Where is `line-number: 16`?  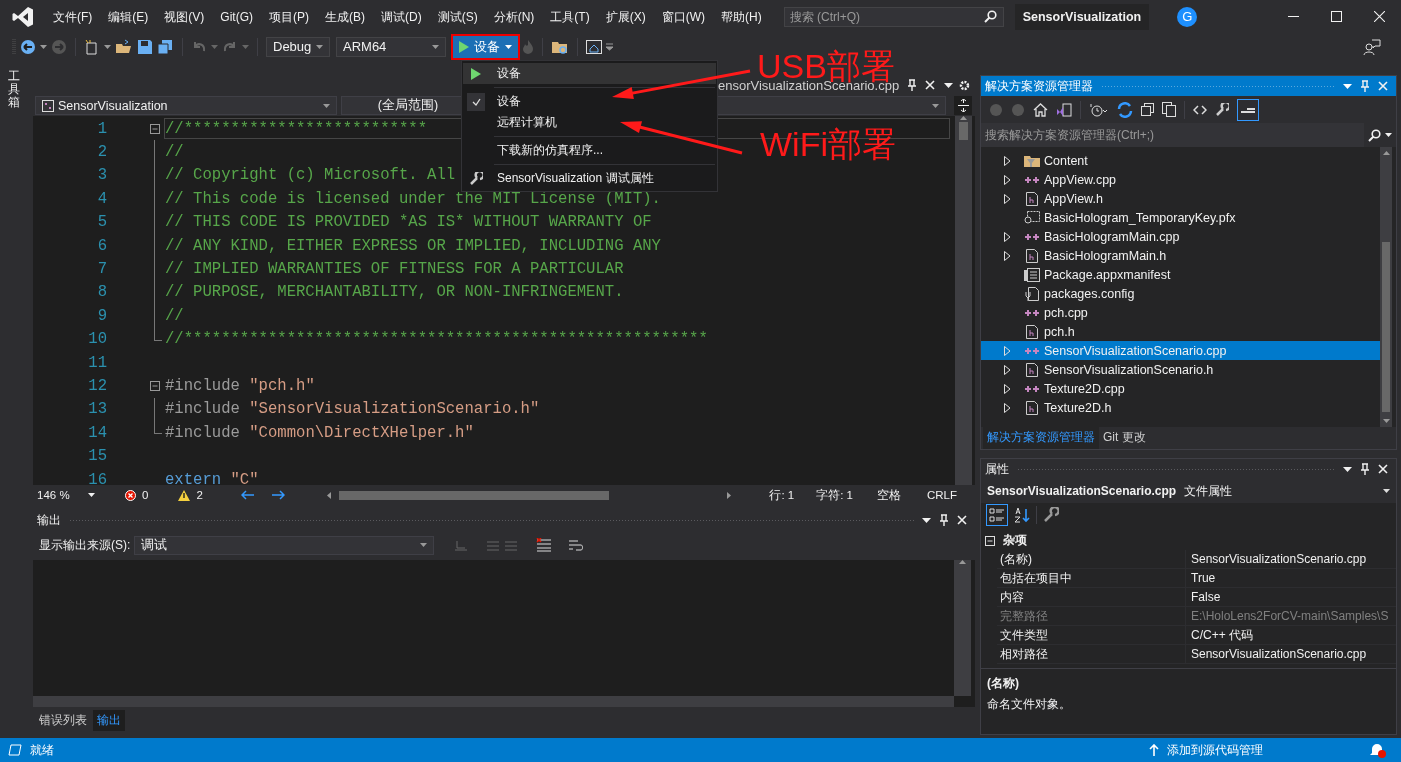 line-number: 16 is located at coordinates (97, 477).